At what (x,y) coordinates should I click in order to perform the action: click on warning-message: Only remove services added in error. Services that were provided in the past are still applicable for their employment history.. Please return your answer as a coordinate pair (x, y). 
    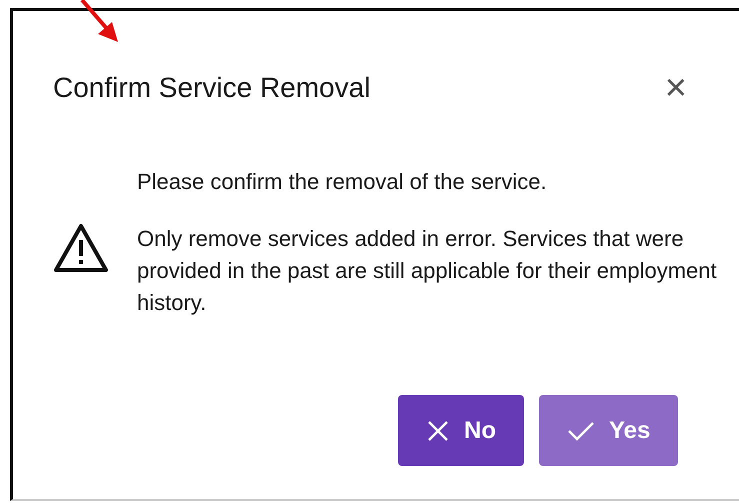
    Looking at the image, I should click on (427, 271).